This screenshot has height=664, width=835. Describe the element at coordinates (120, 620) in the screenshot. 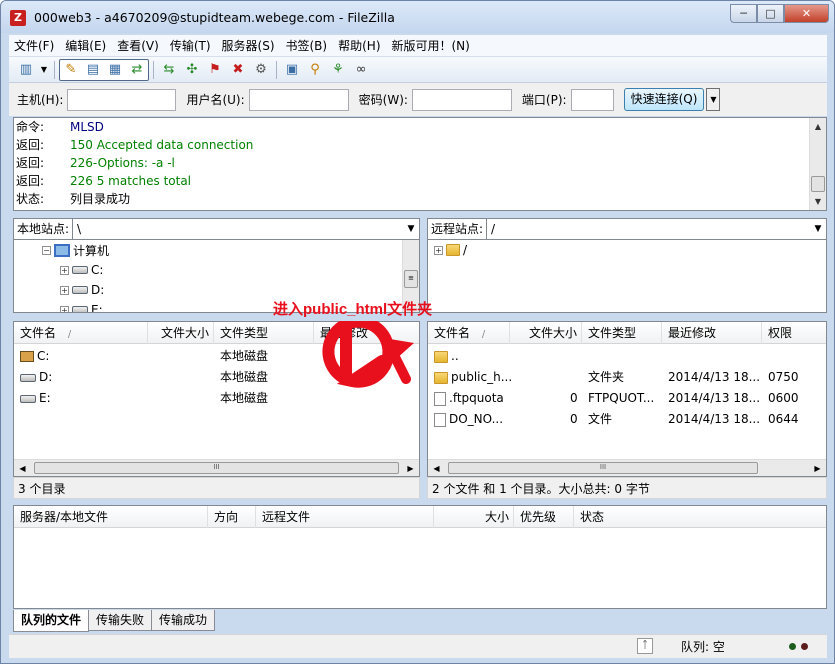

I see `tab-failed-transfers: 传输失败` at that location.